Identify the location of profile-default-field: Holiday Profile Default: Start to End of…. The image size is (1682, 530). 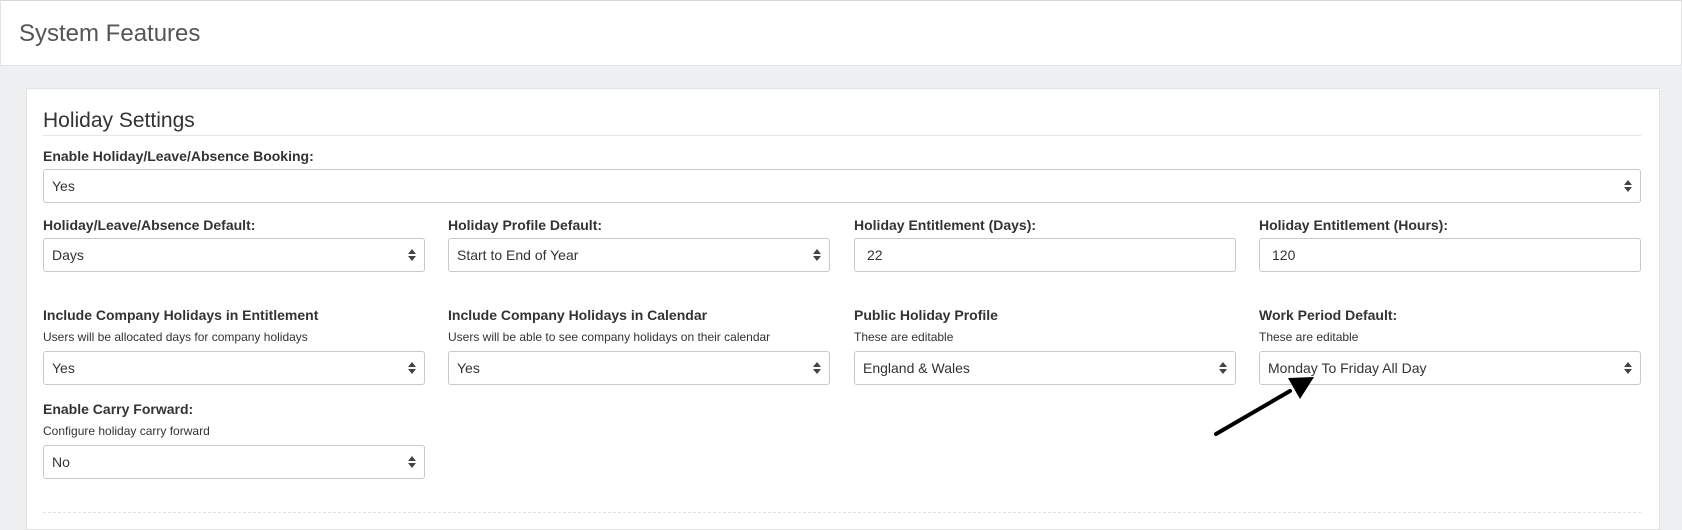
(639, 244).